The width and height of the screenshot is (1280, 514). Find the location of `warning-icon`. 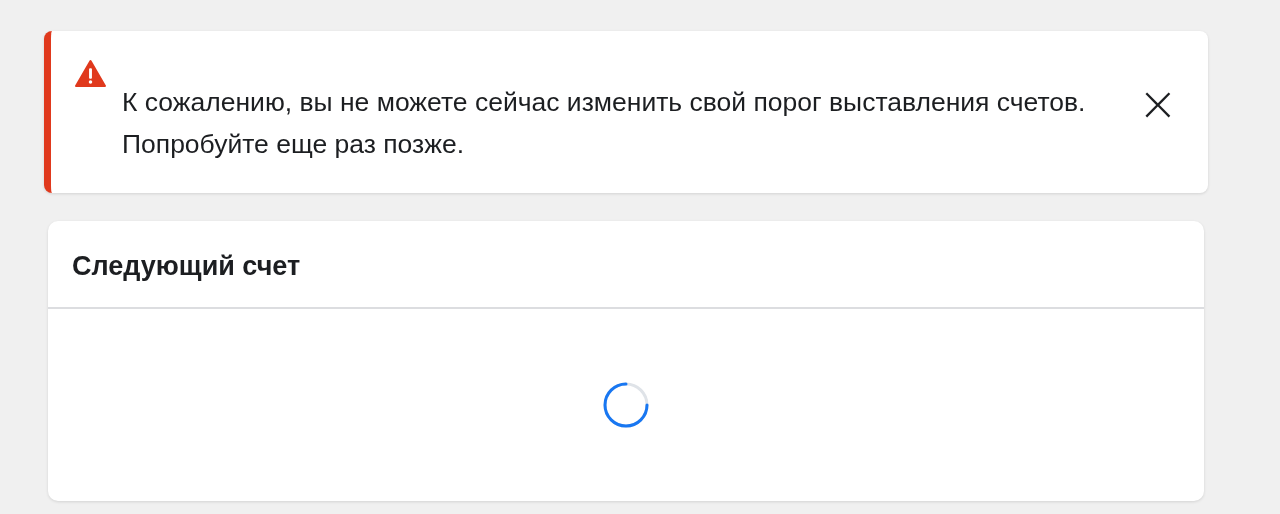

warning-icon is located at coordinates (90, 73).